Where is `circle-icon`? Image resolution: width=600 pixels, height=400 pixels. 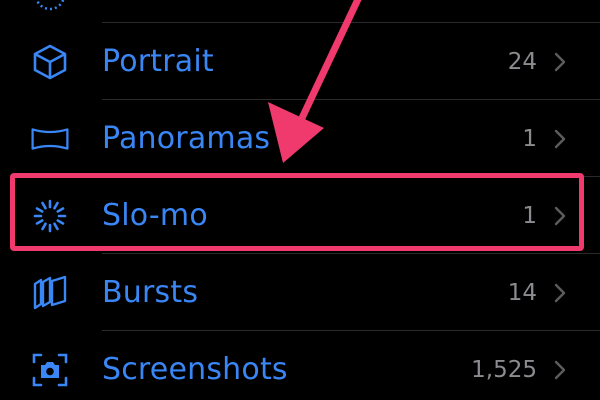
circle-icon is located at coordinates (50, 5).